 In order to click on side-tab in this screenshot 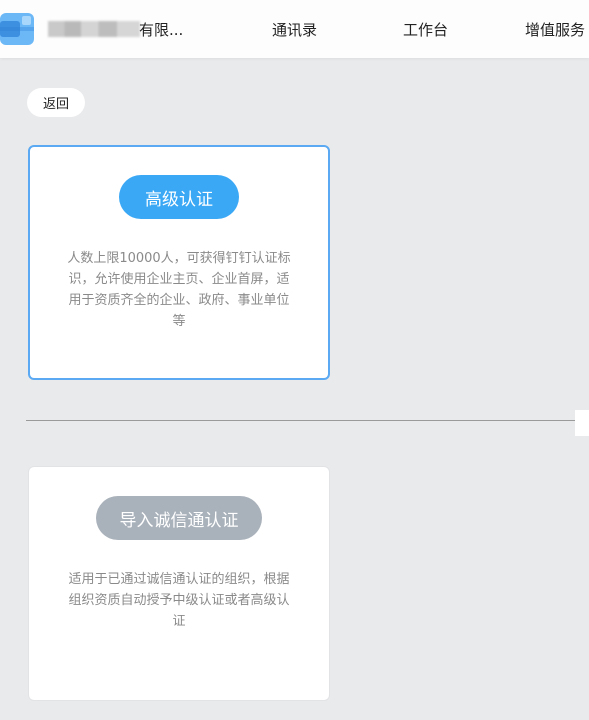, I will do `click(582, 423)`.